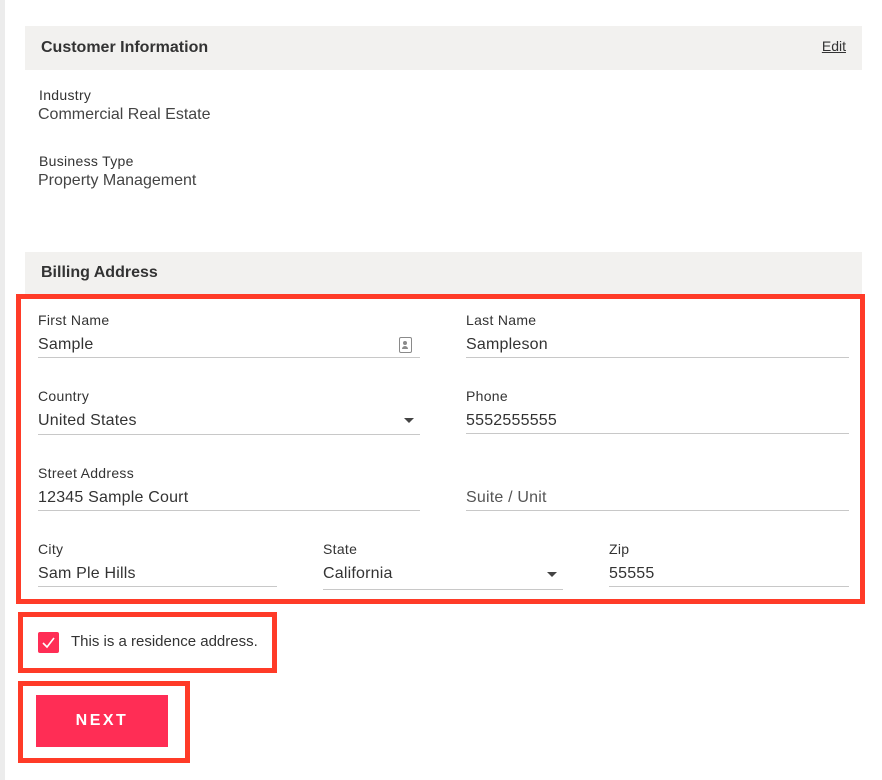  Describe the element at coordinates (657, 347) in the screenshot. I see `last-name-input: Sampleson` at that location.